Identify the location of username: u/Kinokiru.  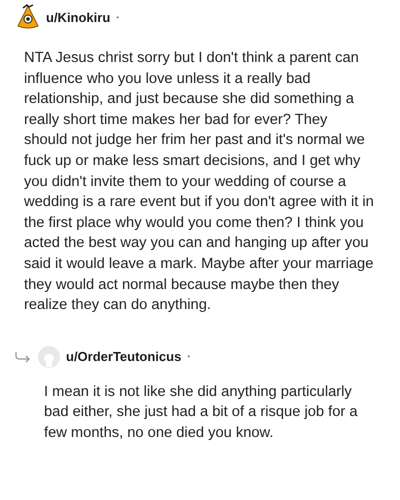
(78, 17).